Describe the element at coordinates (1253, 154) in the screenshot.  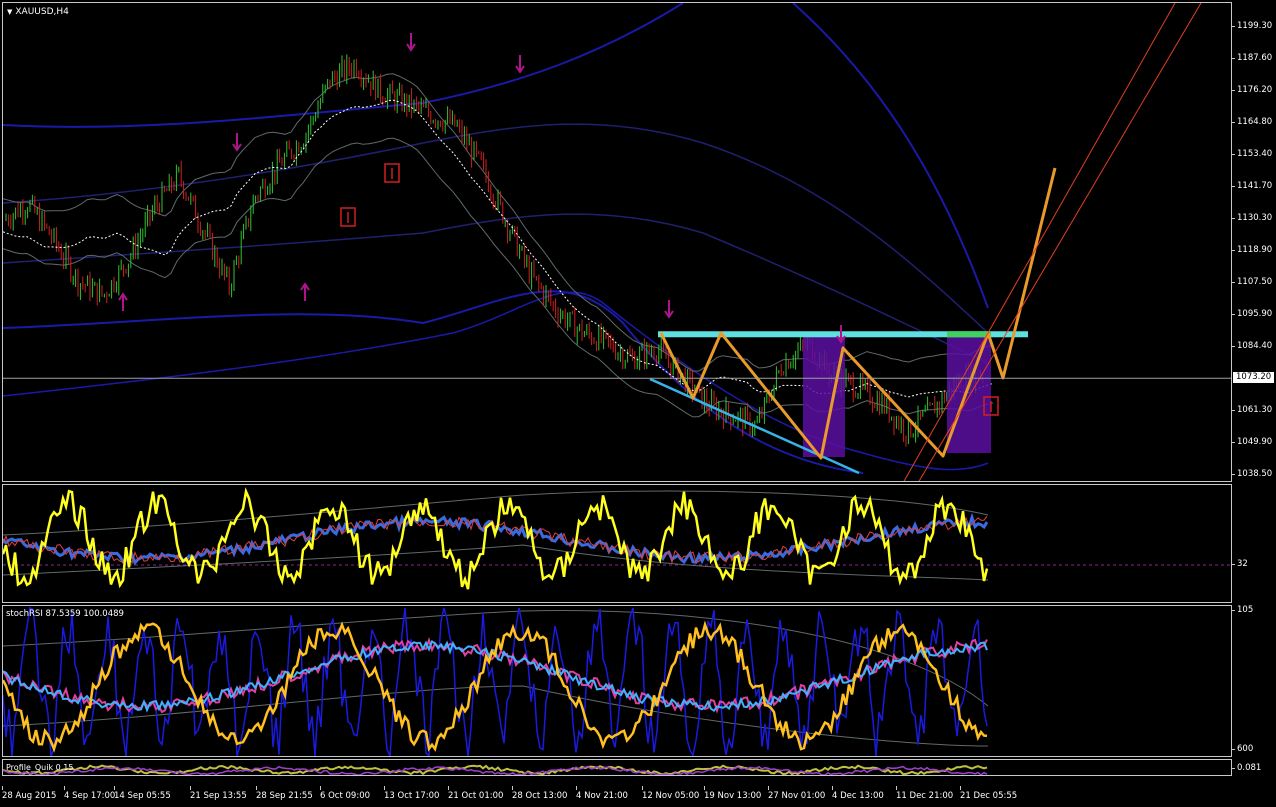
I see `price-tick: 1153.40` at that location.